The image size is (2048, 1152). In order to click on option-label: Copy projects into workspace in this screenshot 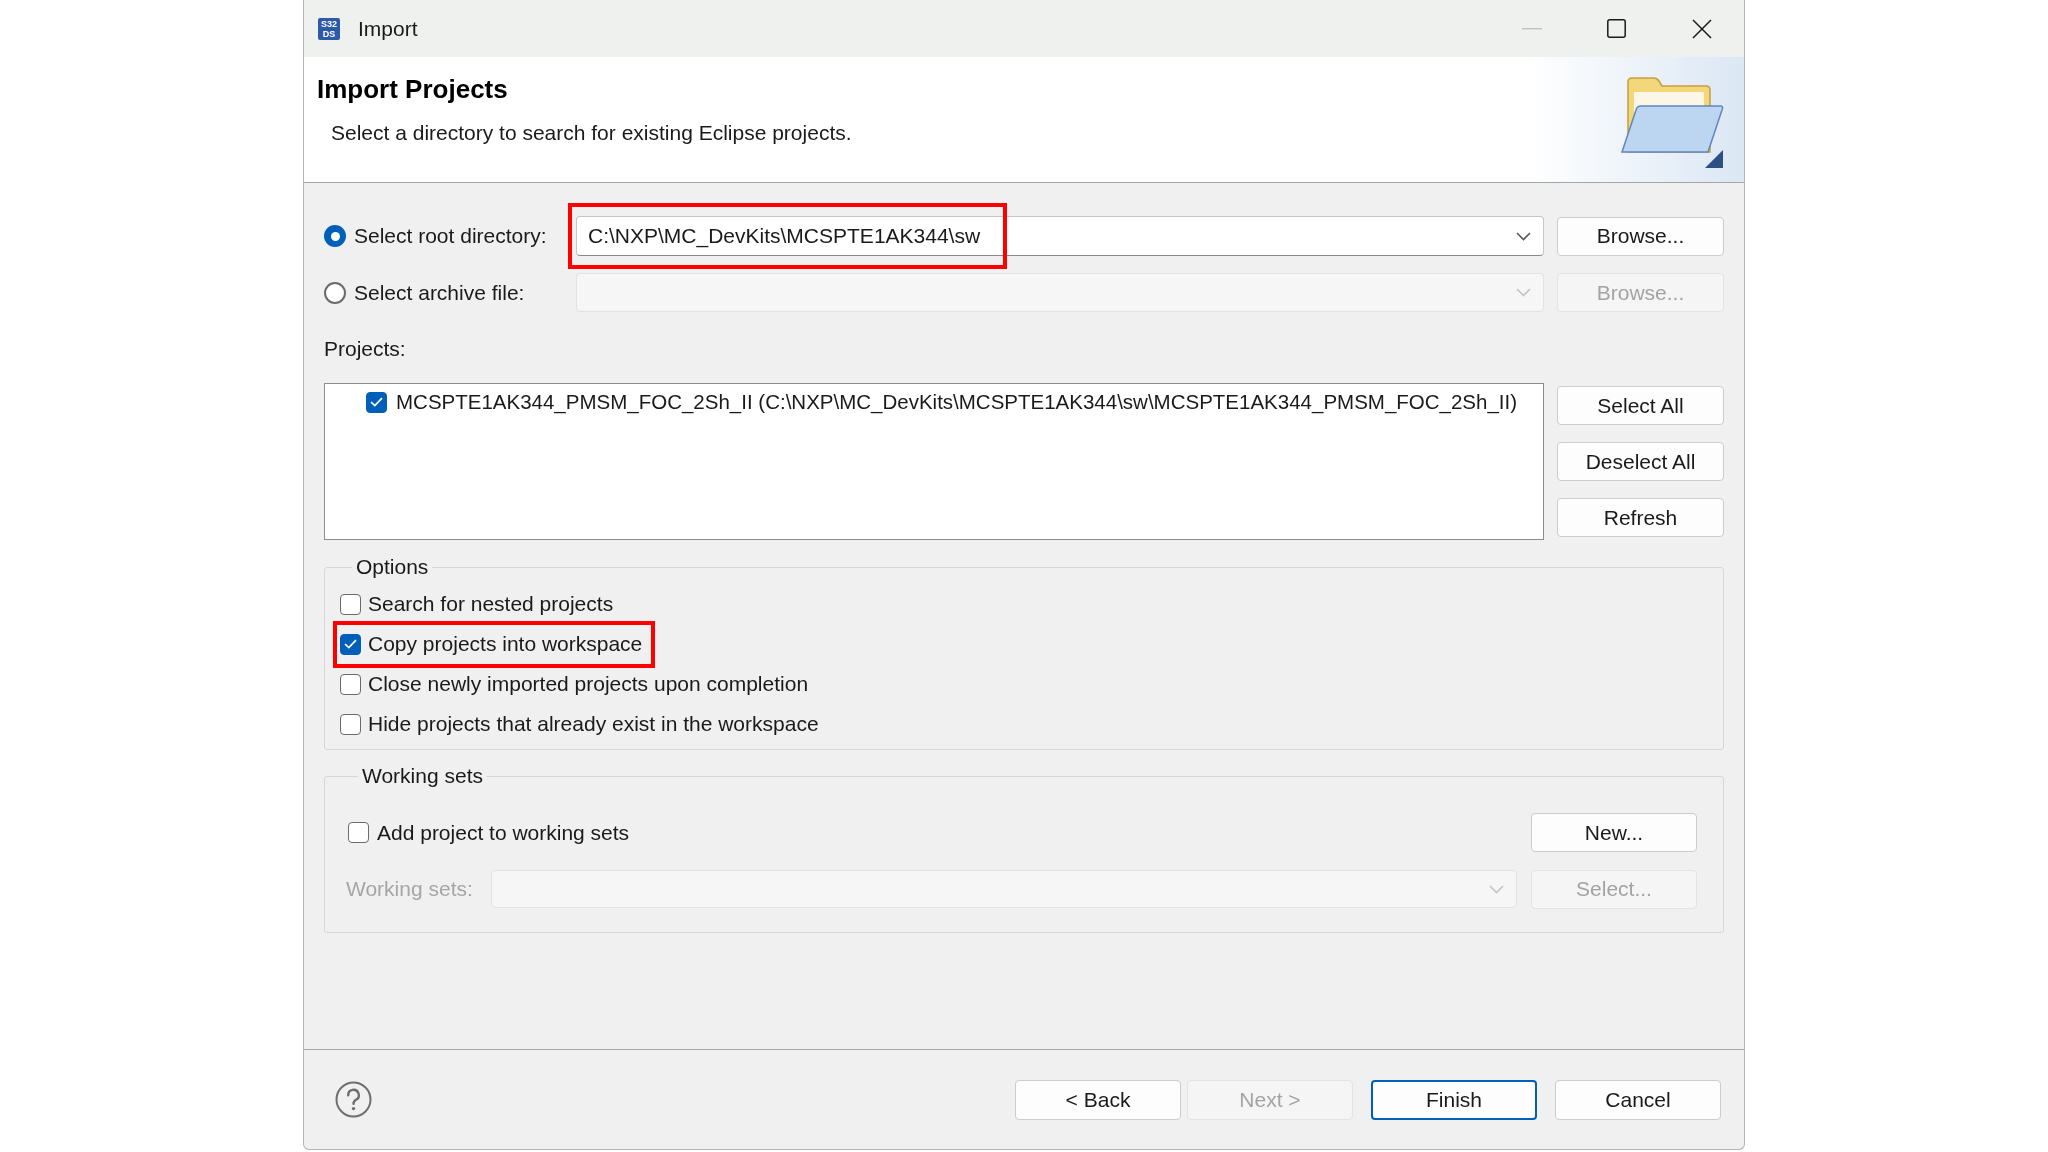, I will do `click(505, 644)`.